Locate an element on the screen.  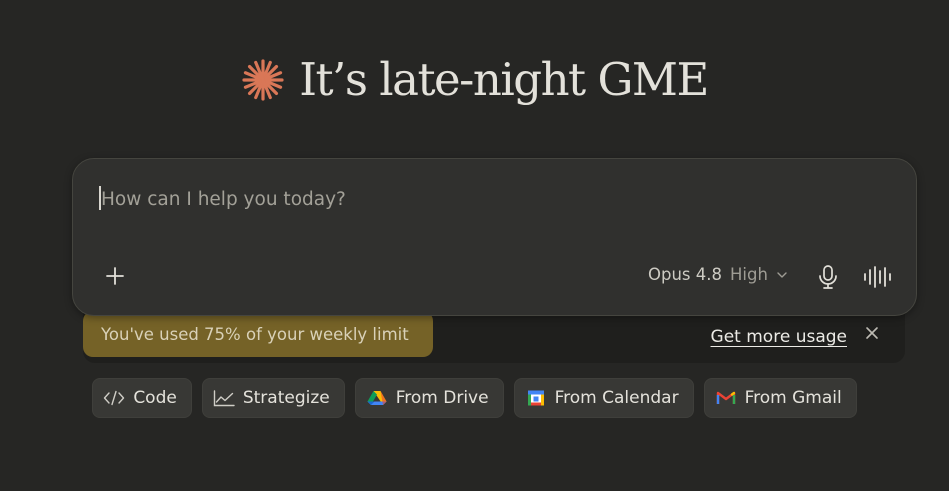
chip-label: Strategize is located at coordinates (286, 398).